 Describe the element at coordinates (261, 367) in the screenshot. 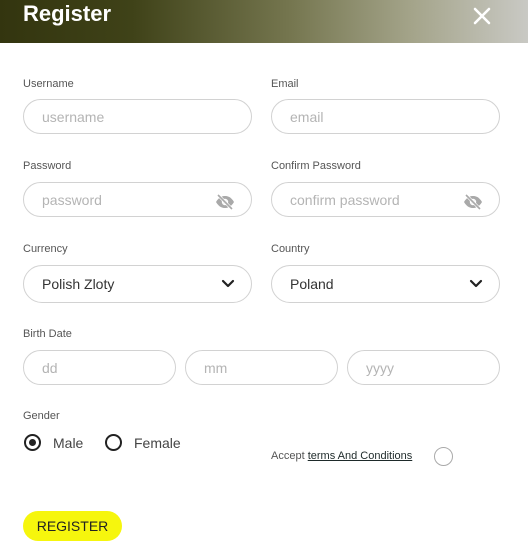

I see `birth-month-input` at that location.